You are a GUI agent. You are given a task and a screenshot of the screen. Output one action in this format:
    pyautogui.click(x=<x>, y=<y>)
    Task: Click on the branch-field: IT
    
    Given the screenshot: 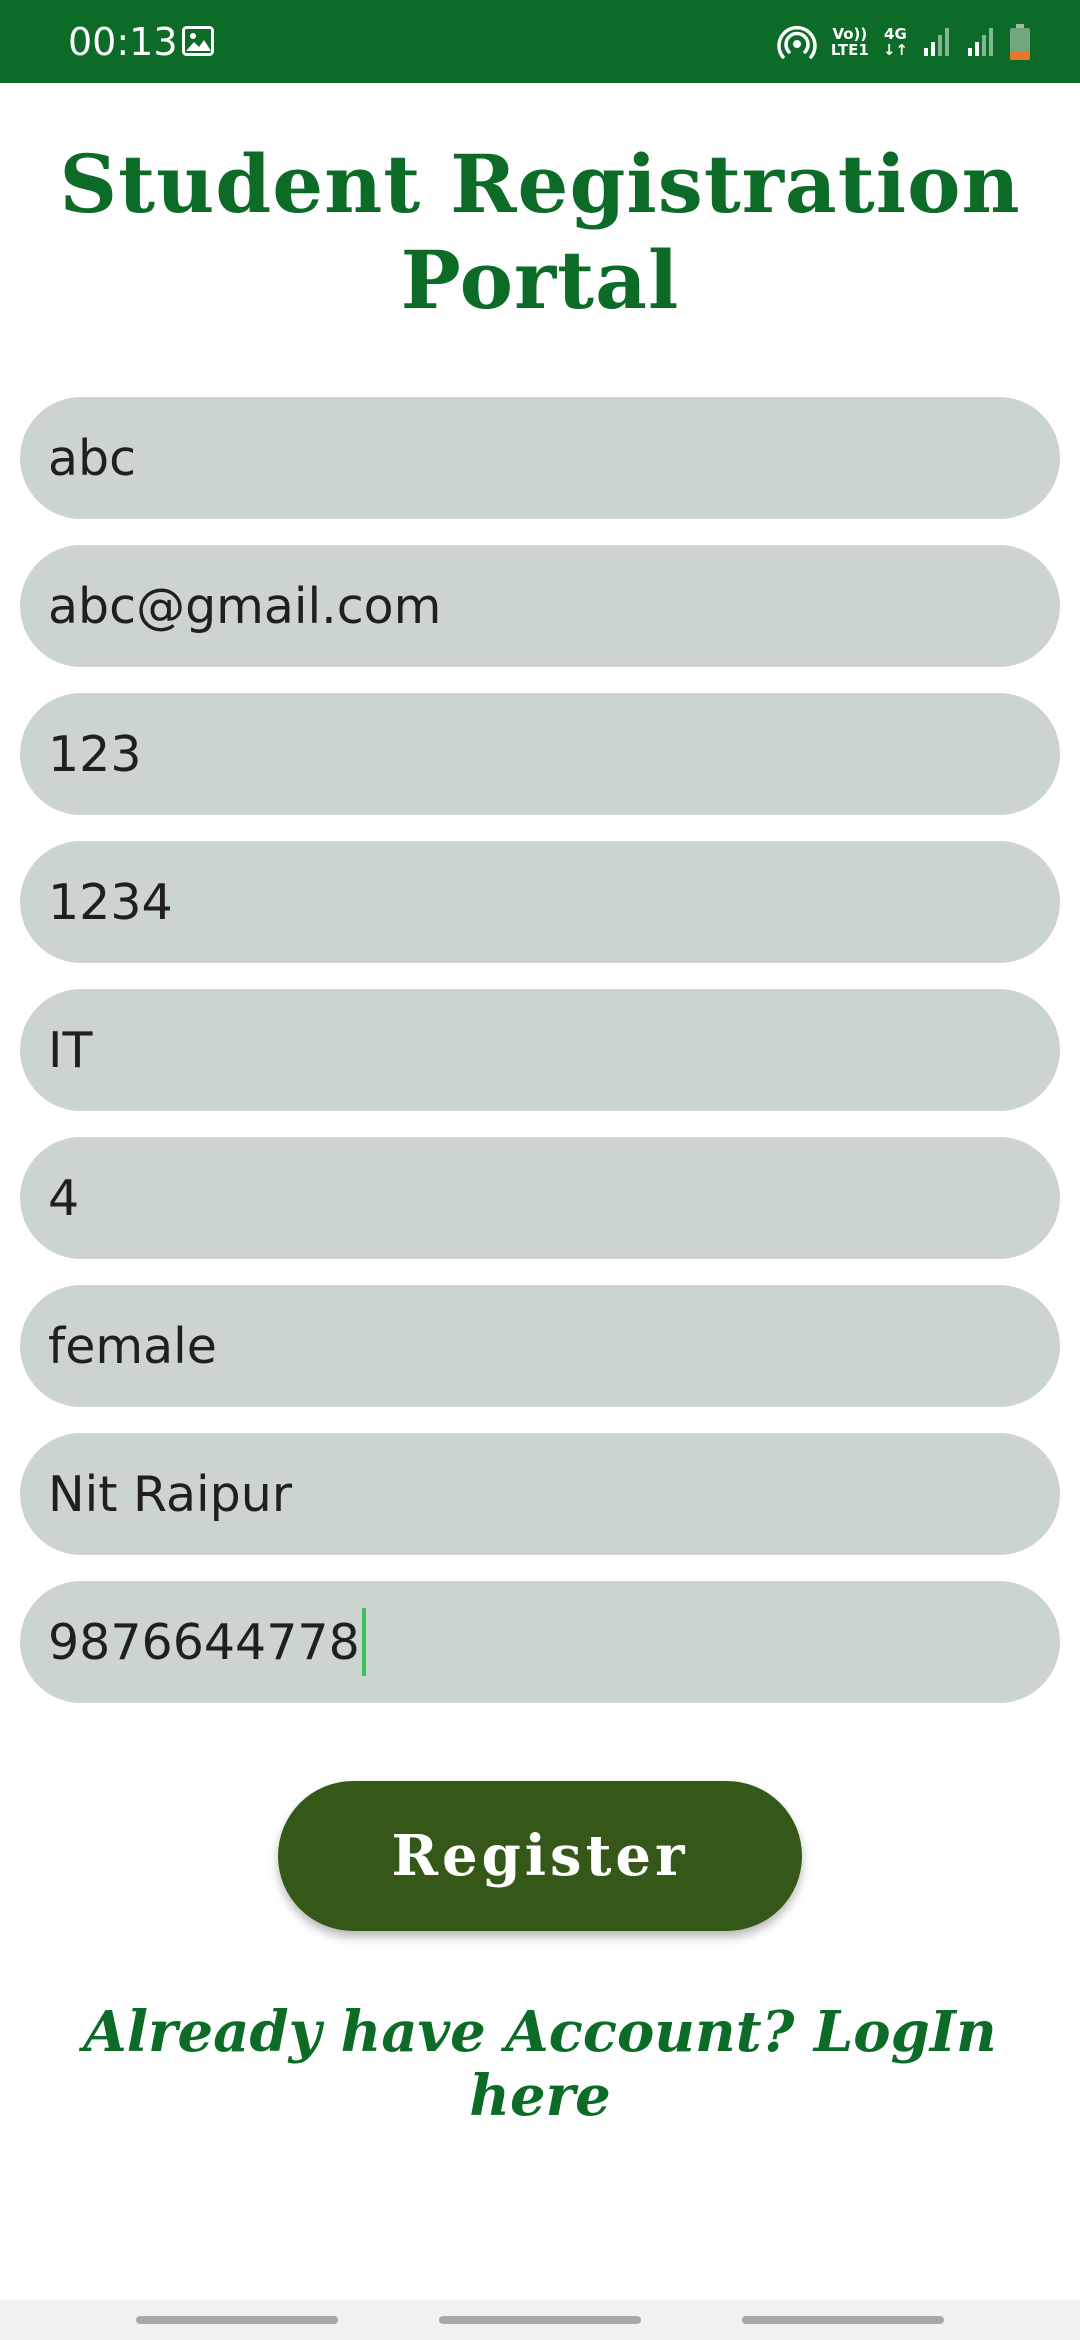 What is the action you would take?
    pyautogui.click(x=540, y=1050)
    